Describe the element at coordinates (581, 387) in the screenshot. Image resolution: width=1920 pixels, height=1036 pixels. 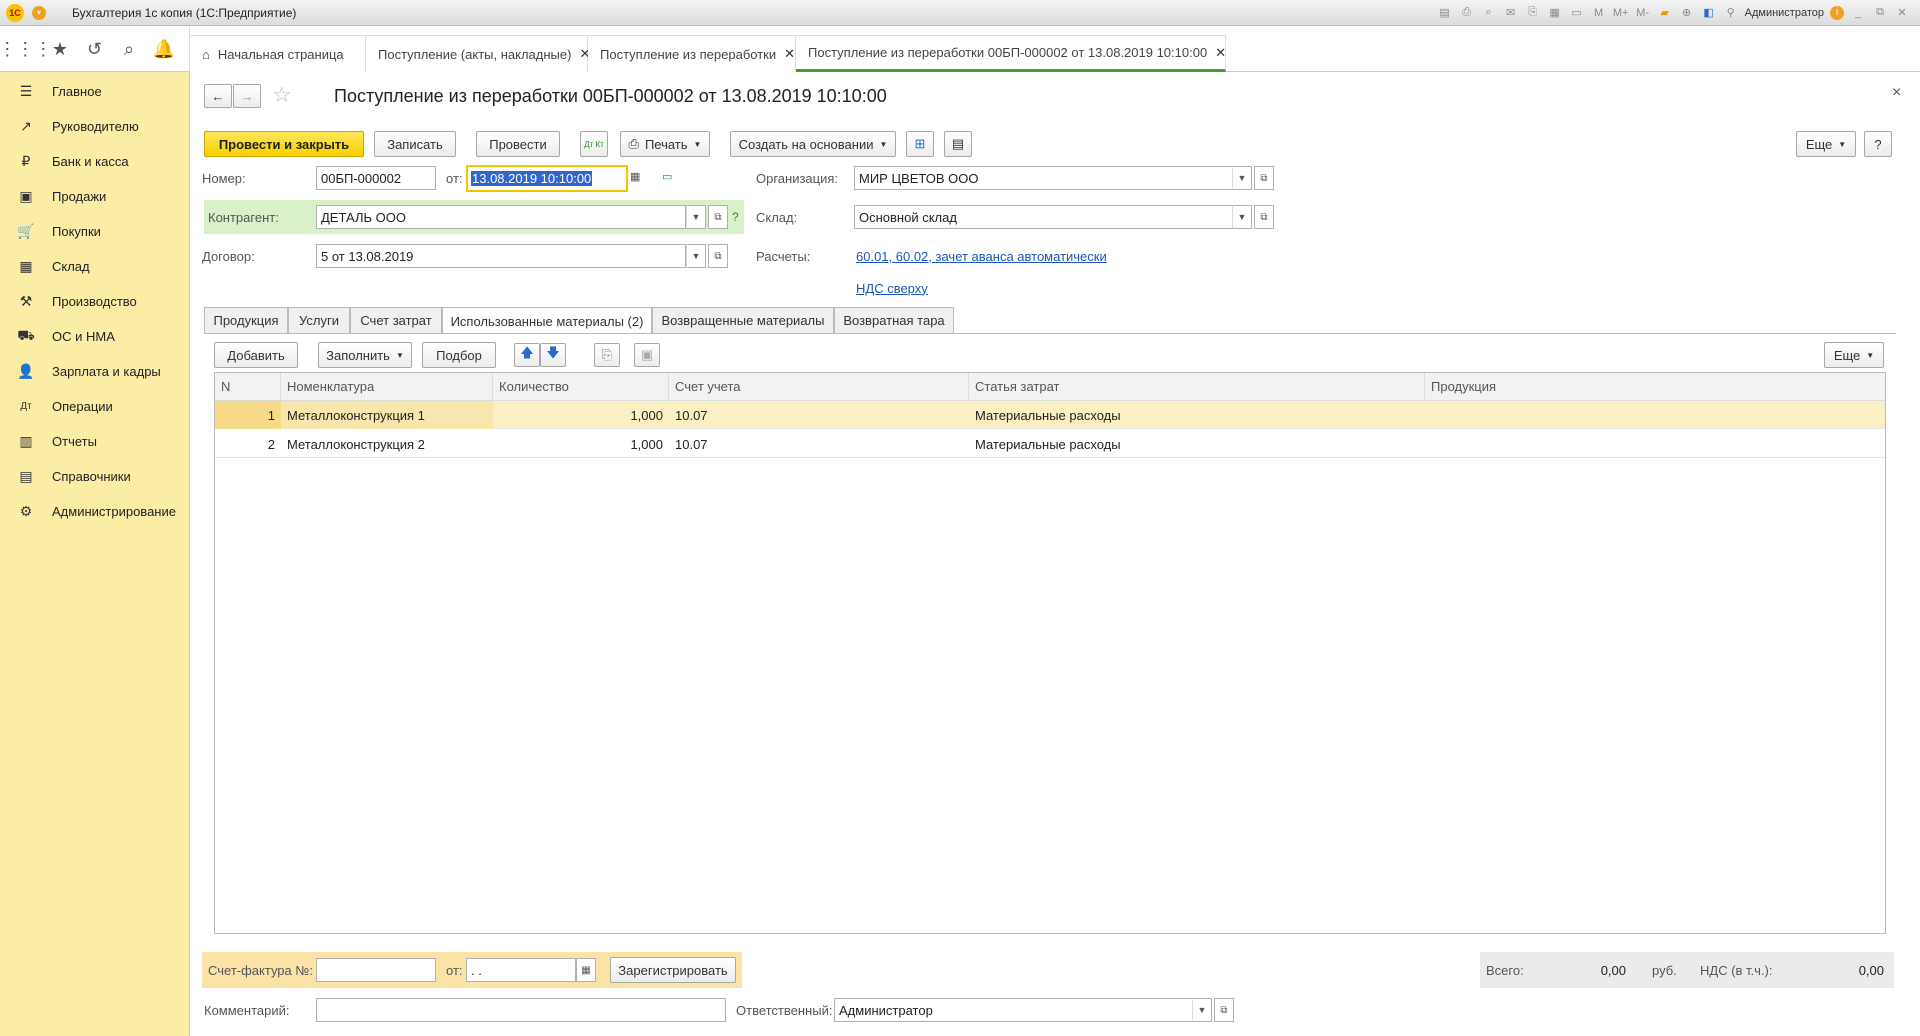
I see `column-header-quantity: Количество` at that location.